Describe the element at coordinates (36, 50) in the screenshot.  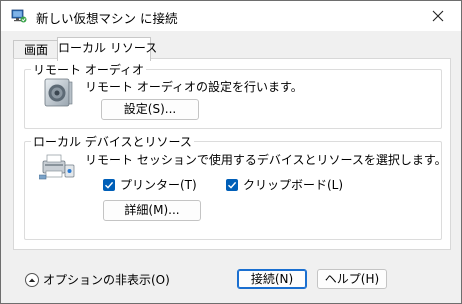
I see `tab-display: 画面` at that location.